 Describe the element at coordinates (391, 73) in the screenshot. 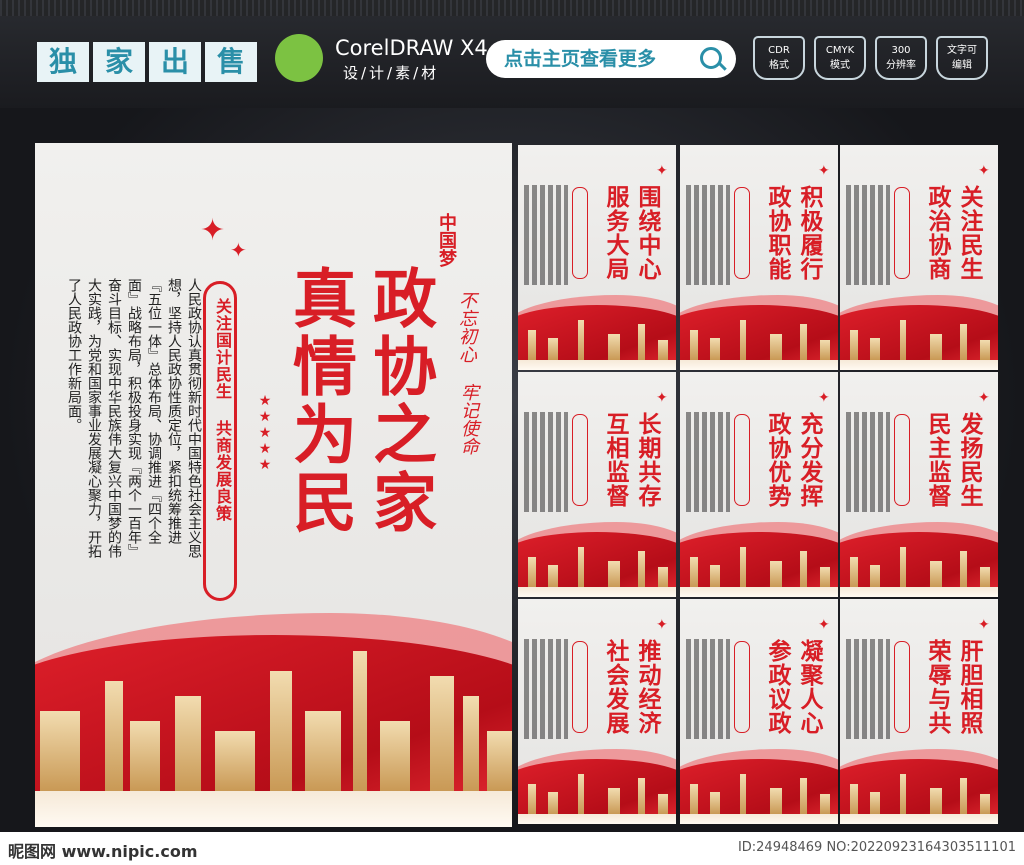

I see `software-subtitle: 设/计/素/材` at that location.